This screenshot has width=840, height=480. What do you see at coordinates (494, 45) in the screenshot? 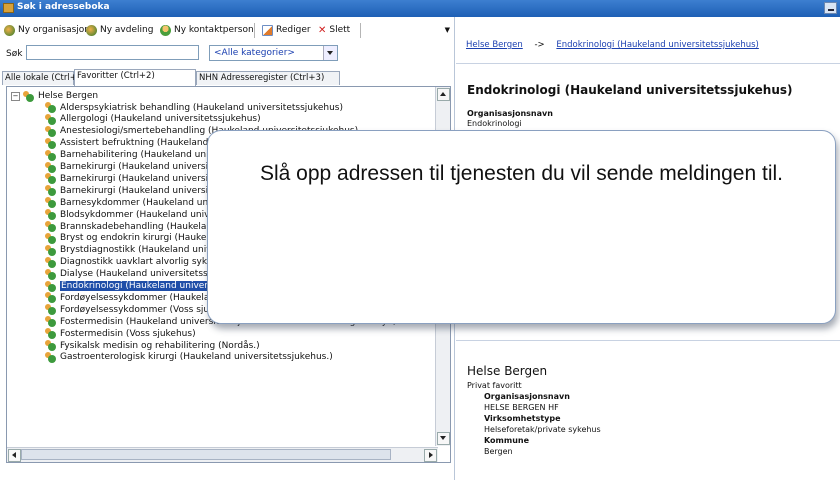
I see `breadcrumb-root-link: Helse Bergen` at bounding box center [494, 45].